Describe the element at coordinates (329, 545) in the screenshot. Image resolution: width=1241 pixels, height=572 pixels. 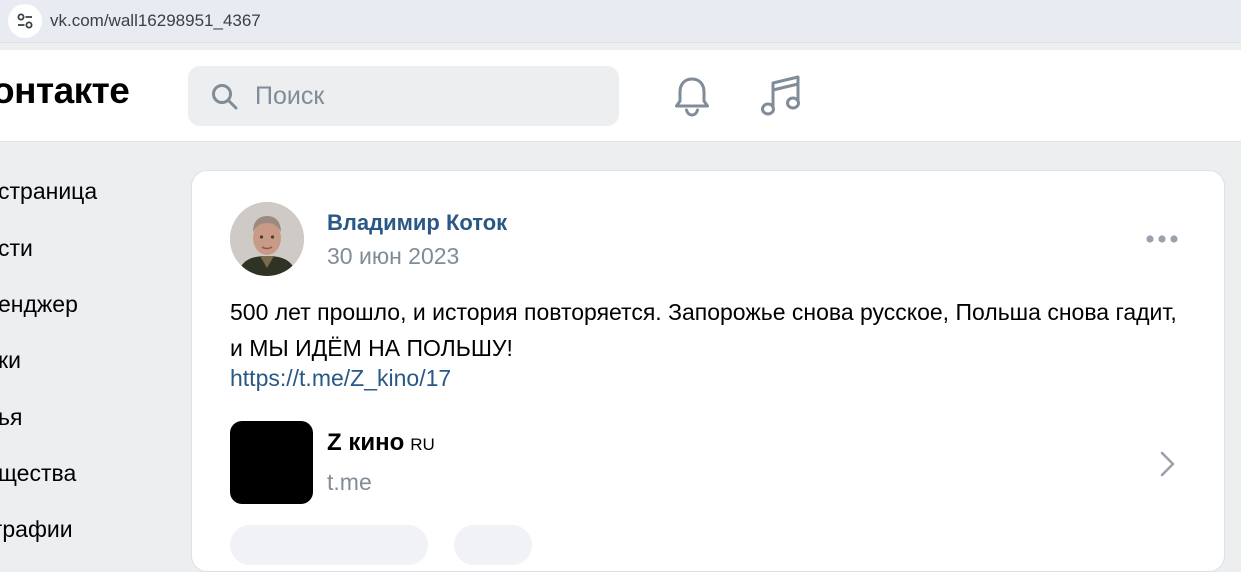
I see `like-button` at that location.